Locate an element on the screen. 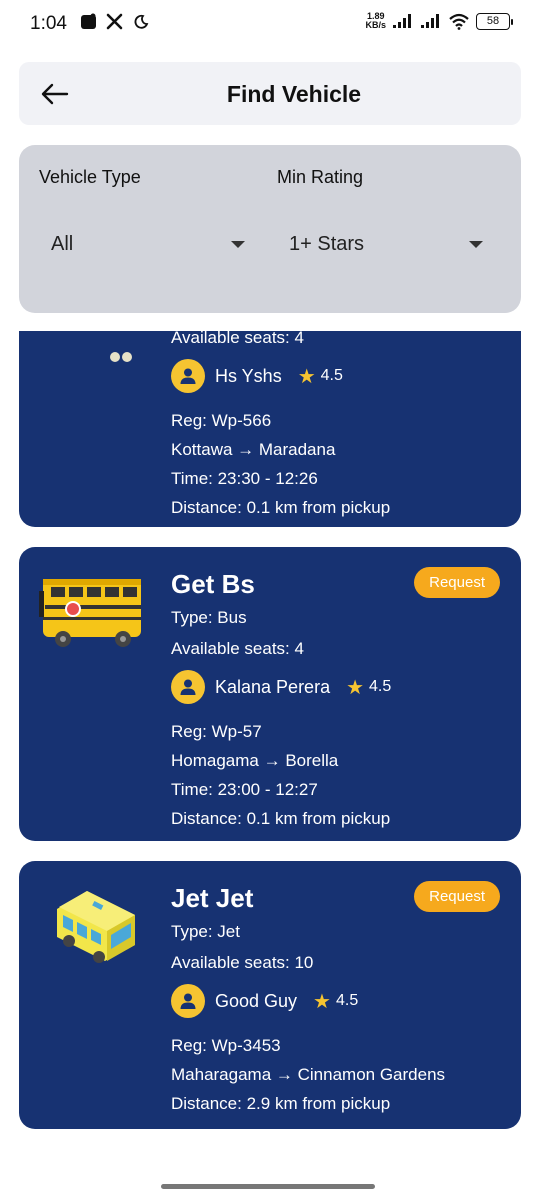 The height and width of the screenshot is (1200, 540). reg-text: Reg: Wp-566 is located at coordinates (221, 420).